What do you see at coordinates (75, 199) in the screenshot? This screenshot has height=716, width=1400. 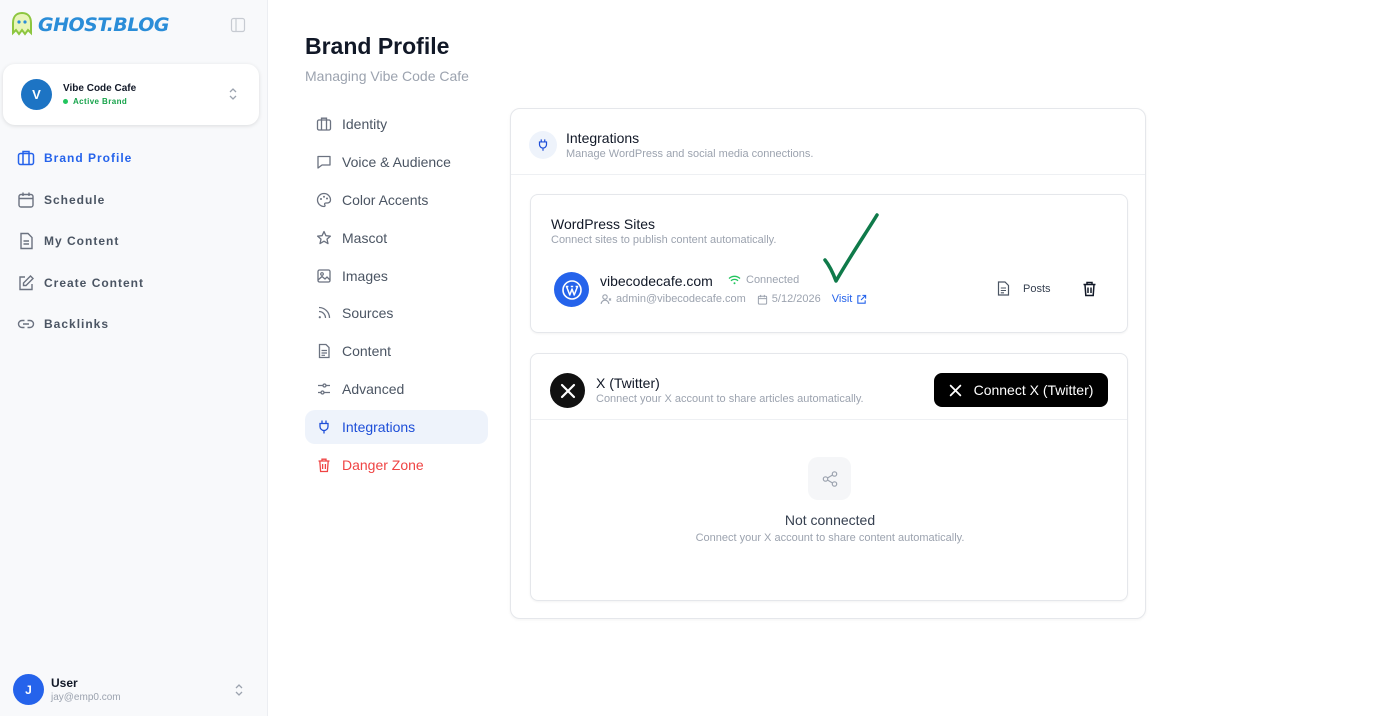 I see `sidebar-item-label: Schedule` at bounding box center [75, 199].